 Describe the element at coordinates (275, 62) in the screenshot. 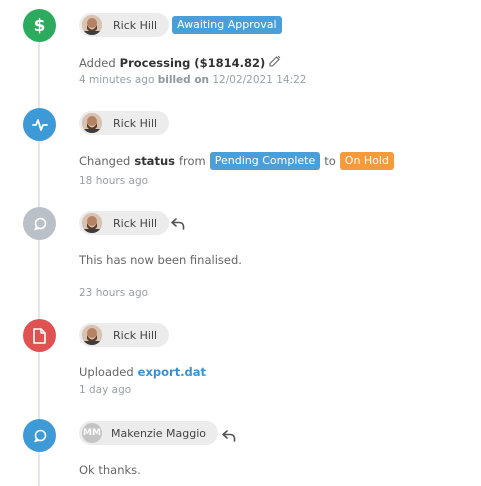

I see `edit-icon` at that location.